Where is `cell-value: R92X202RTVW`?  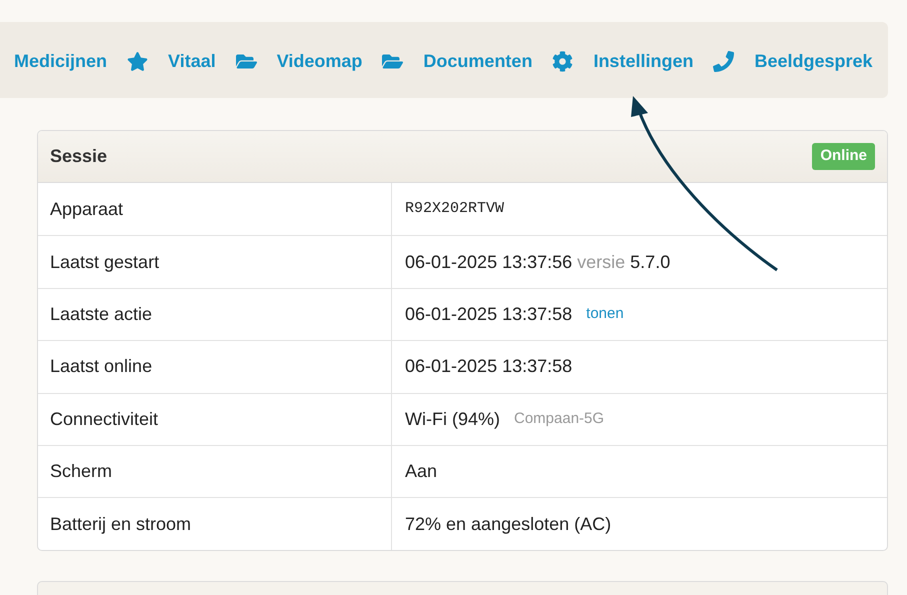
cell-value: R92X202RTVW is located at coordinates (454, 208).